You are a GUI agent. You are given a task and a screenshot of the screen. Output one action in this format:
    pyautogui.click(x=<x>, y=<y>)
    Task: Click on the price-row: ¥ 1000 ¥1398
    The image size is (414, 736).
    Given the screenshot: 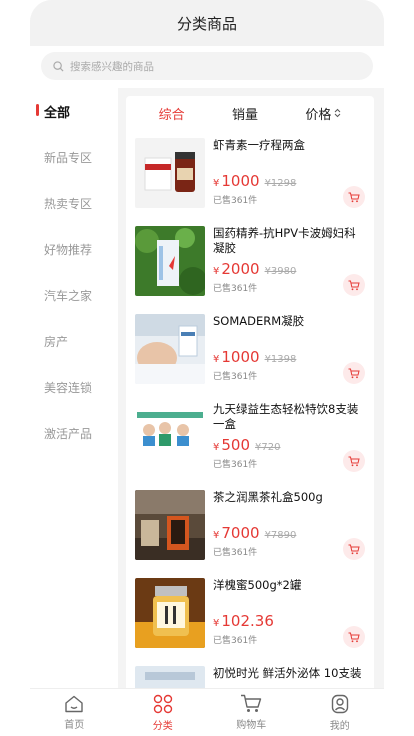 What is the action you would take?
    pyautogui.click(x=254, y=357)
    